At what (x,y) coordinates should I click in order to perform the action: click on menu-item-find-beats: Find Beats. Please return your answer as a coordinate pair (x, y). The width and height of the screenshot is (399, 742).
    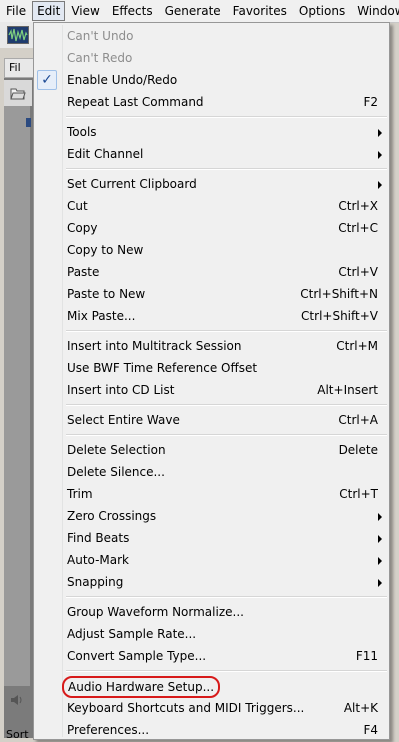
    Looking at the image, I should click on (211, 538).